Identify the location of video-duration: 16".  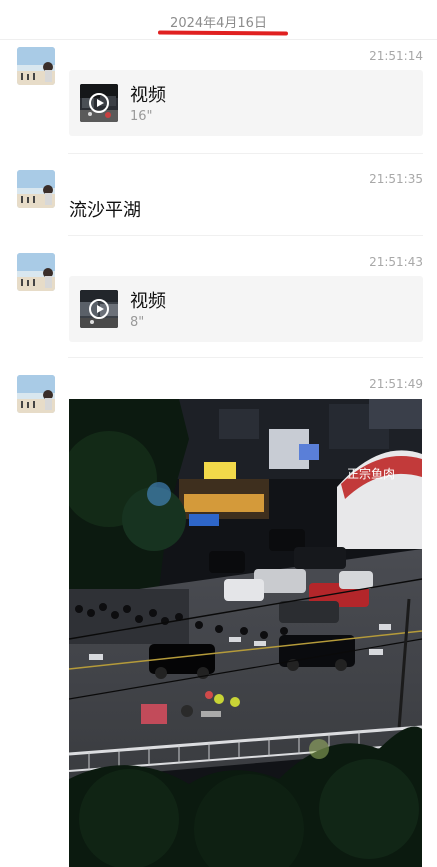
(141, 116).